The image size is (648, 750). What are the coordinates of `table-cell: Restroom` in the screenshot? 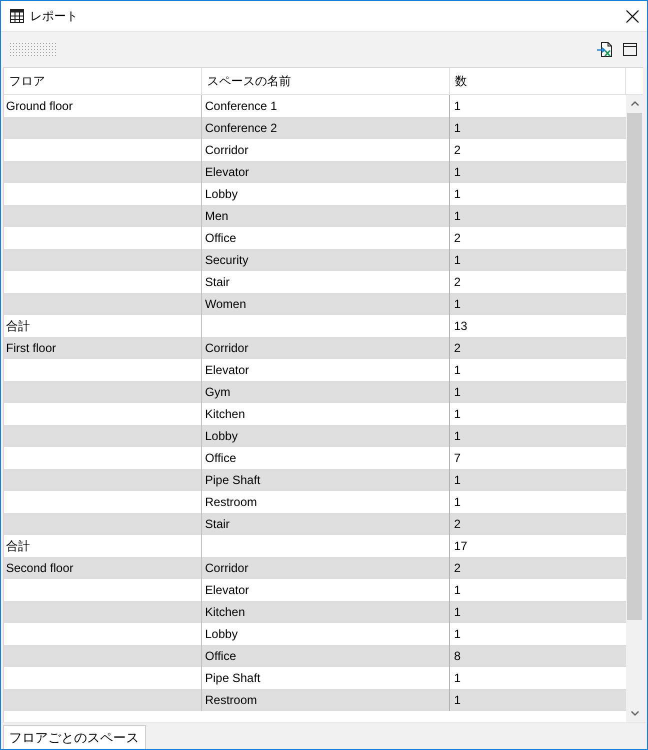 It's located at (326, 700).